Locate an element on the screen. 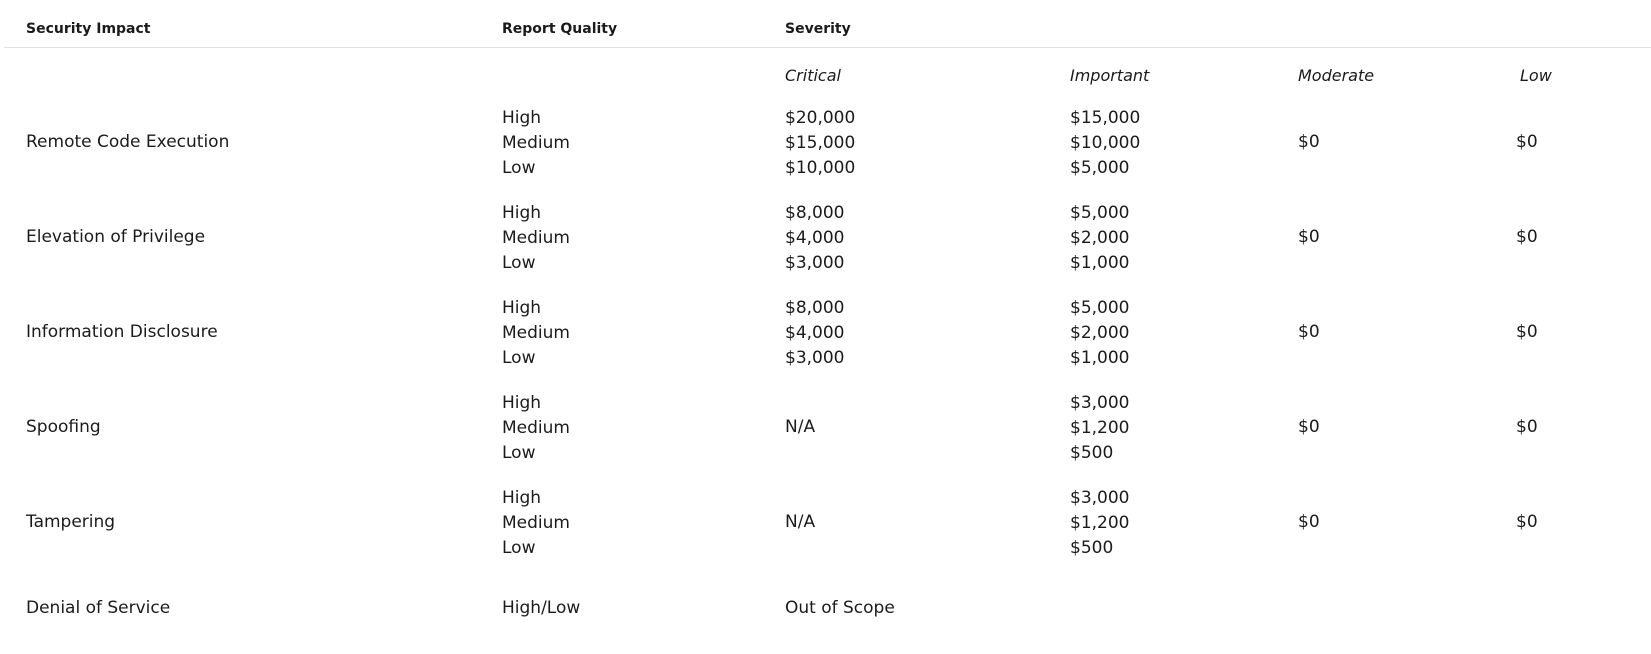 This screenshot has width=1651, height=654. severity-moderate-label: Moderate is located at coordinates (1336, 75).